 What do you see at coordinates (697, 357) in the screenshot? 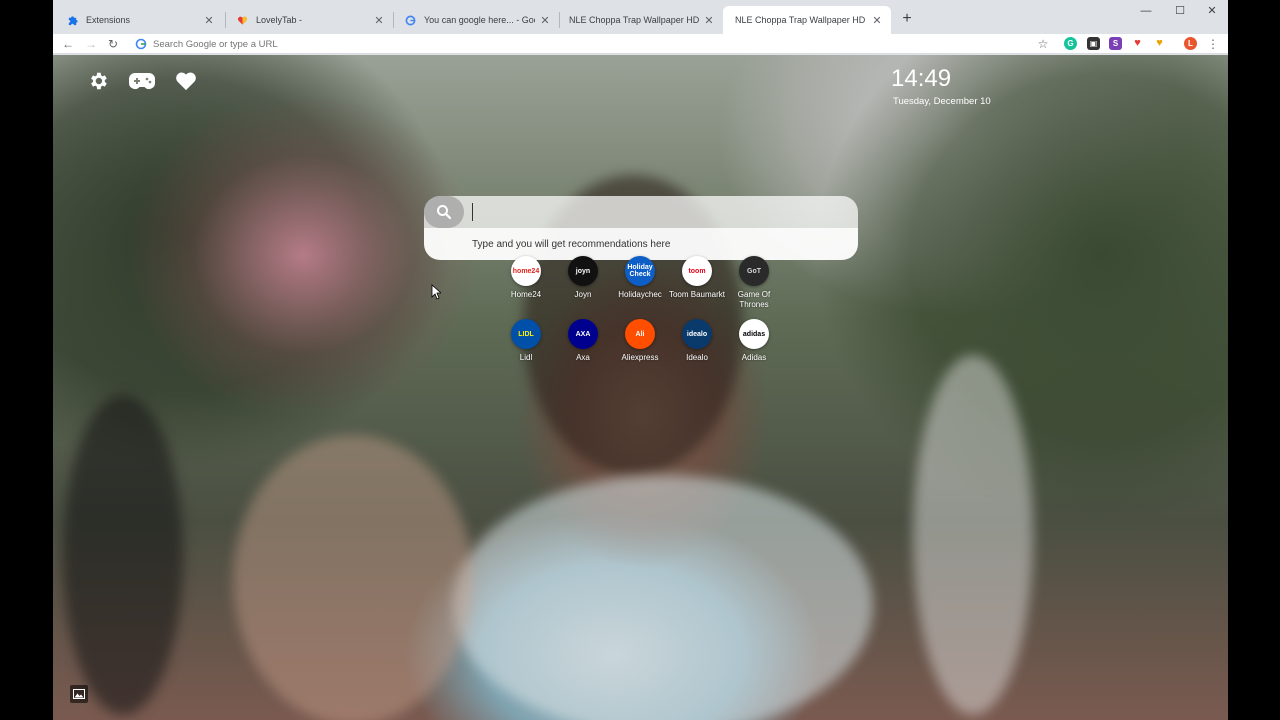
I see `shortcut-label: Idealo` at bounding box center [697, 357].